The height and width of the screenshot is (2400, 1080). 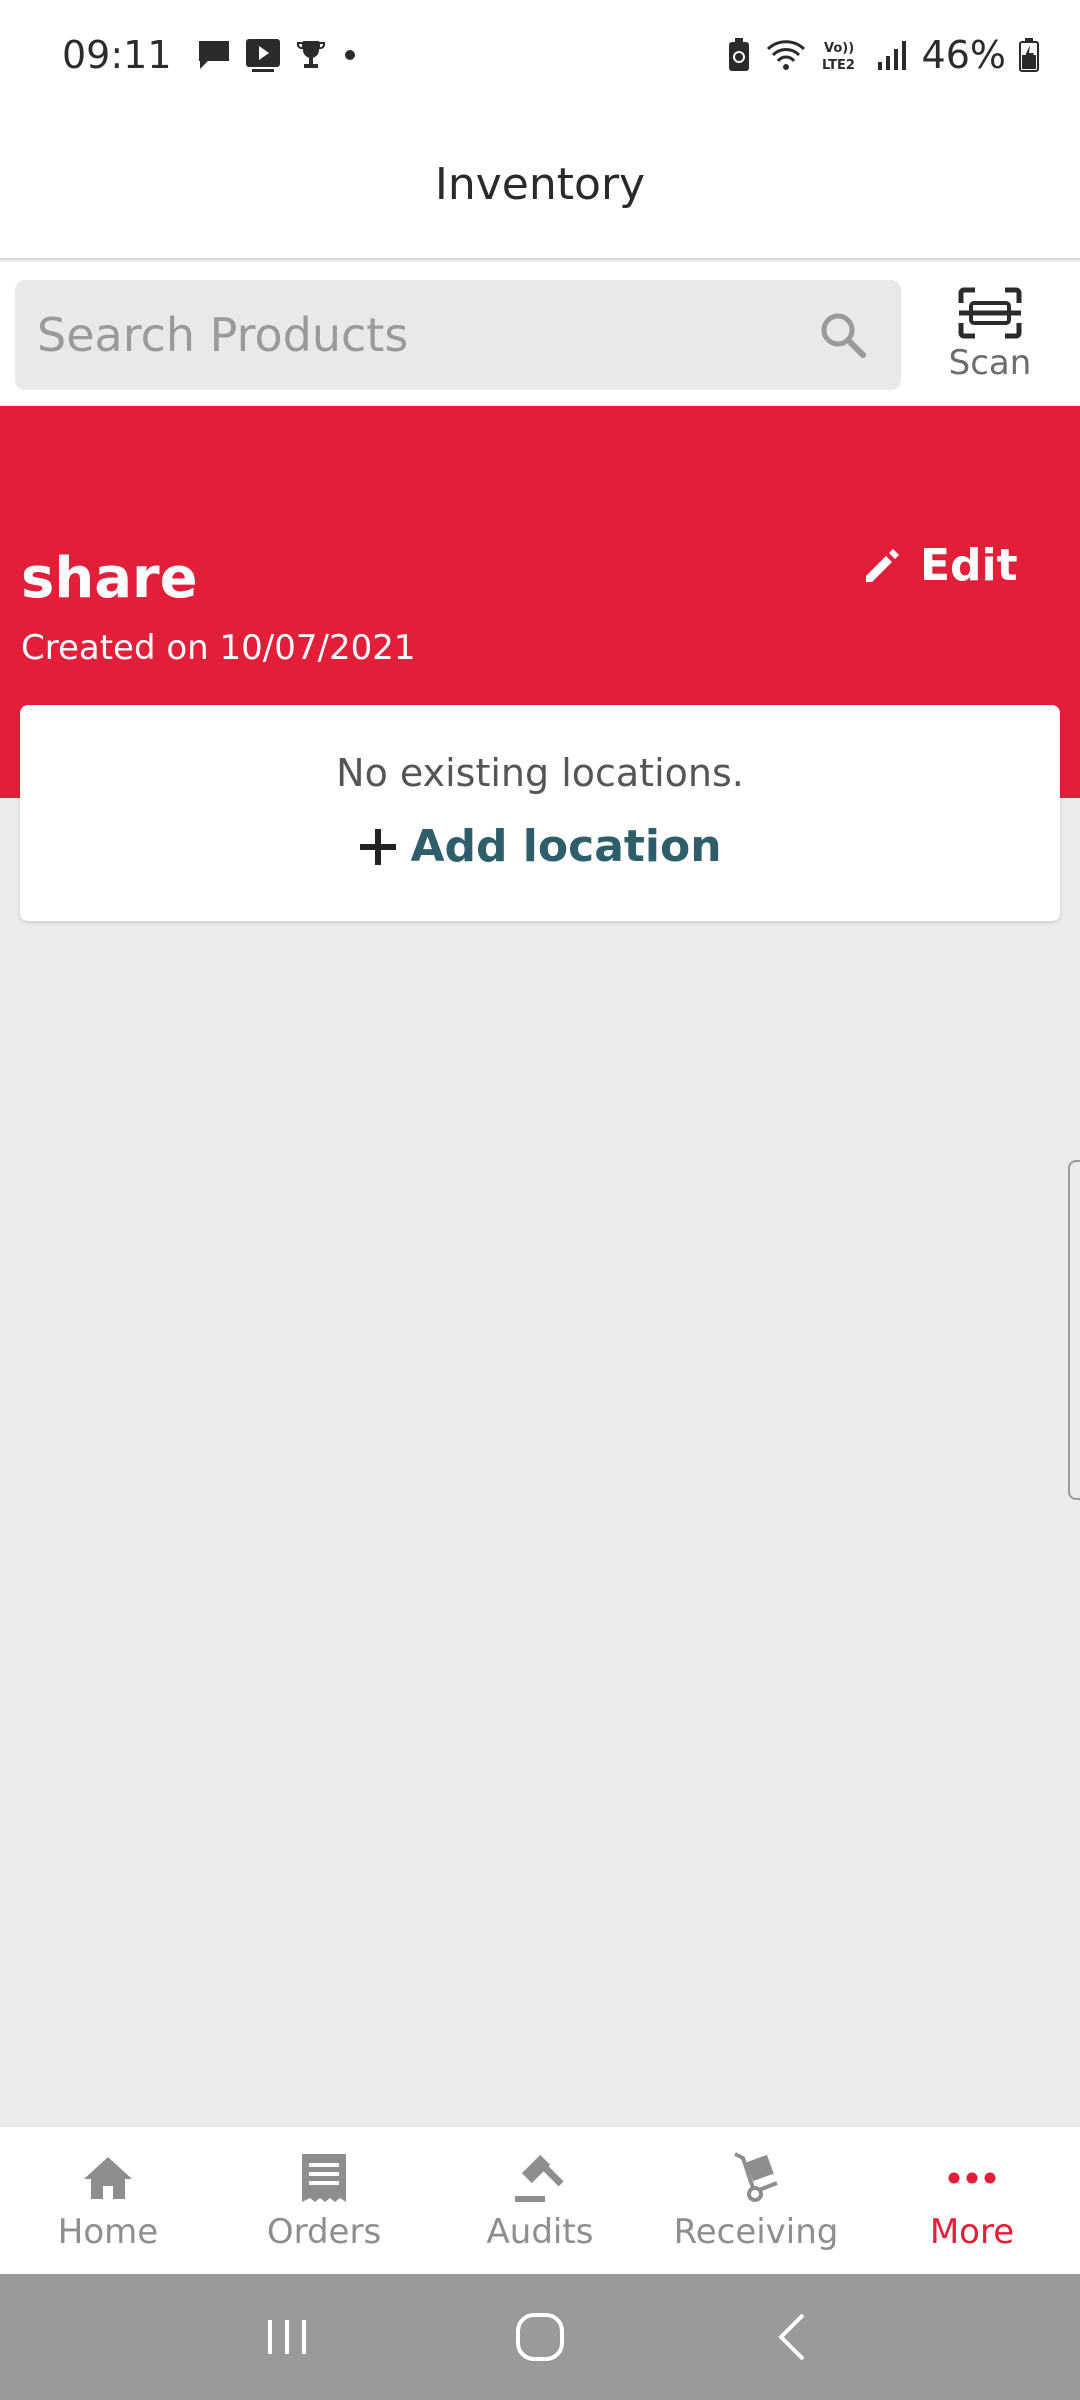 I want to click on volte-icon: Vo)) LTE2, so click(x=842, y=55).